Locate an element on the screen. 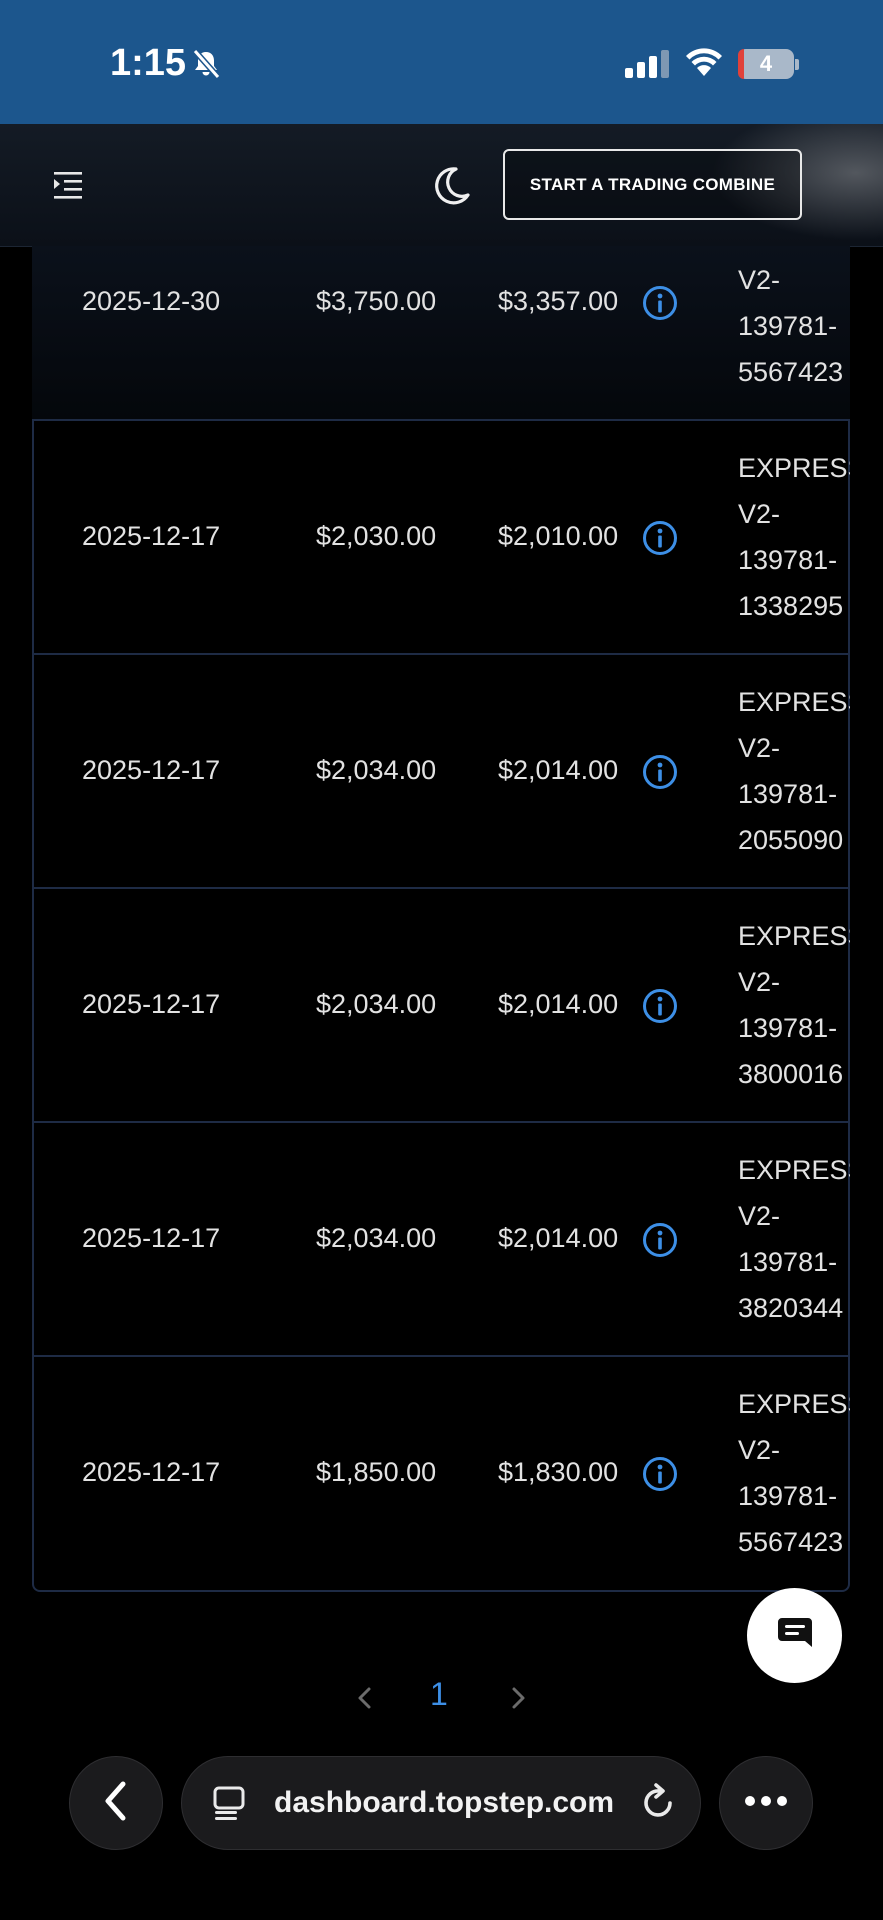 This screenshot has width=883, height=1920. start-trading-combine-button: START A TRADING COMBINE is located at coordinates (652, 184).